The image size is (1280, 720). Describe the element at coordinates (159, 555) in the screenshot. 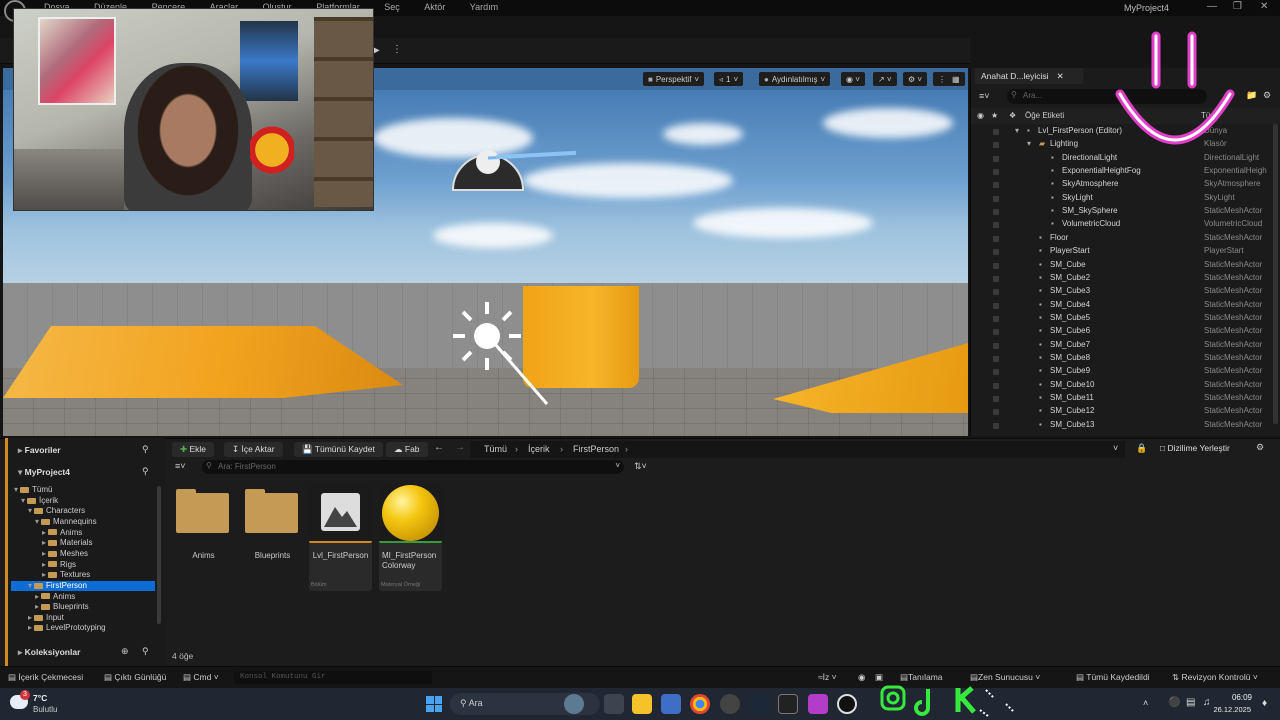

I see `tree-scrollbar` at that location.